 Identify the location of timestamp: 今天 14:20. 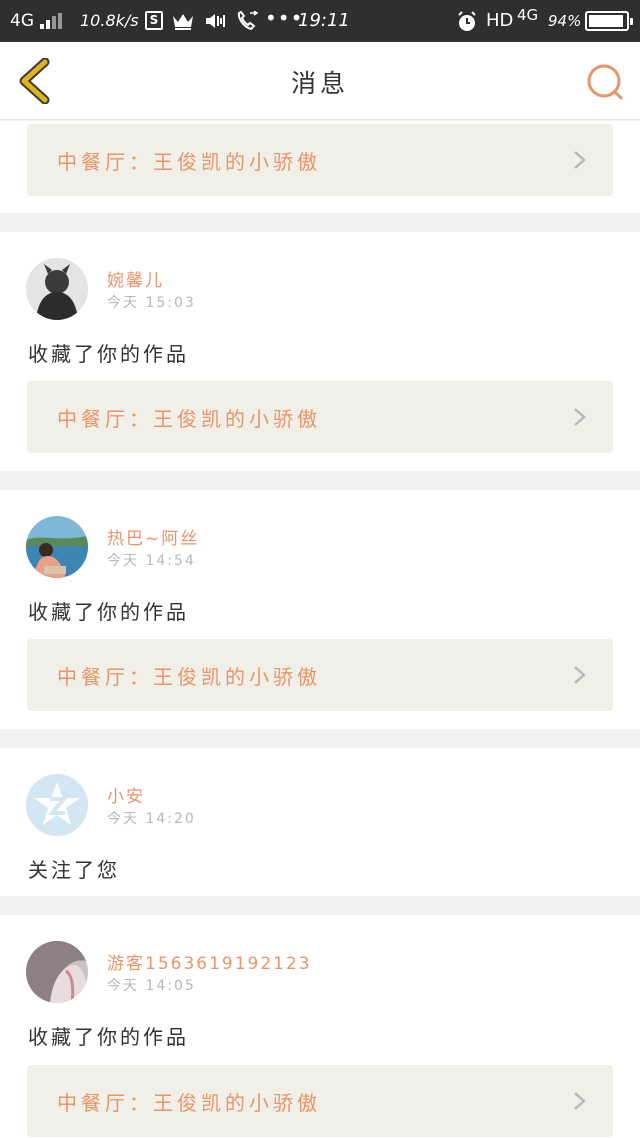
(151, 819).